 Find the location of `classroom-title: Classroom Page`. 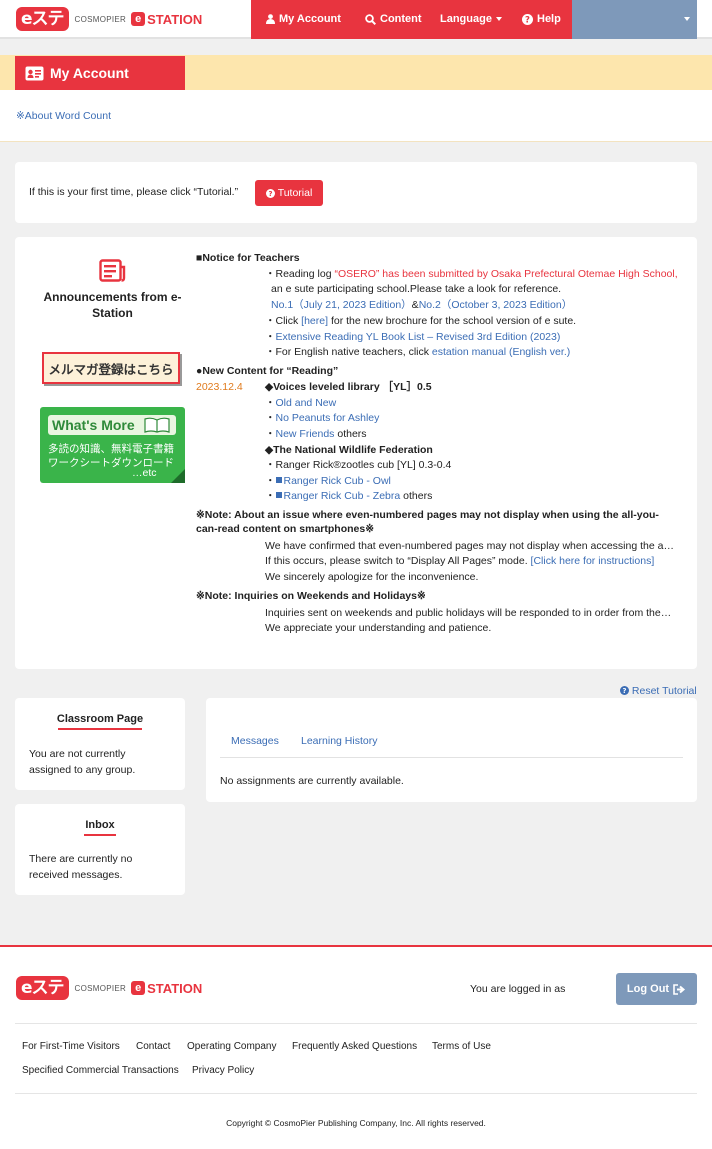

classroom-title: Classroom Page is located at coordinates (100, 721).